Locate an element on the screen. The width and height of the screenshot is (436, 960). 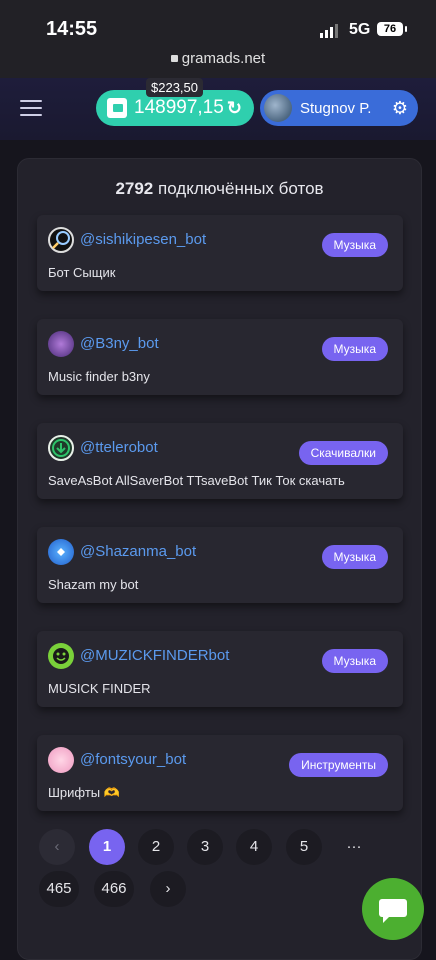
chat-button is located at coordinates (393, 909).